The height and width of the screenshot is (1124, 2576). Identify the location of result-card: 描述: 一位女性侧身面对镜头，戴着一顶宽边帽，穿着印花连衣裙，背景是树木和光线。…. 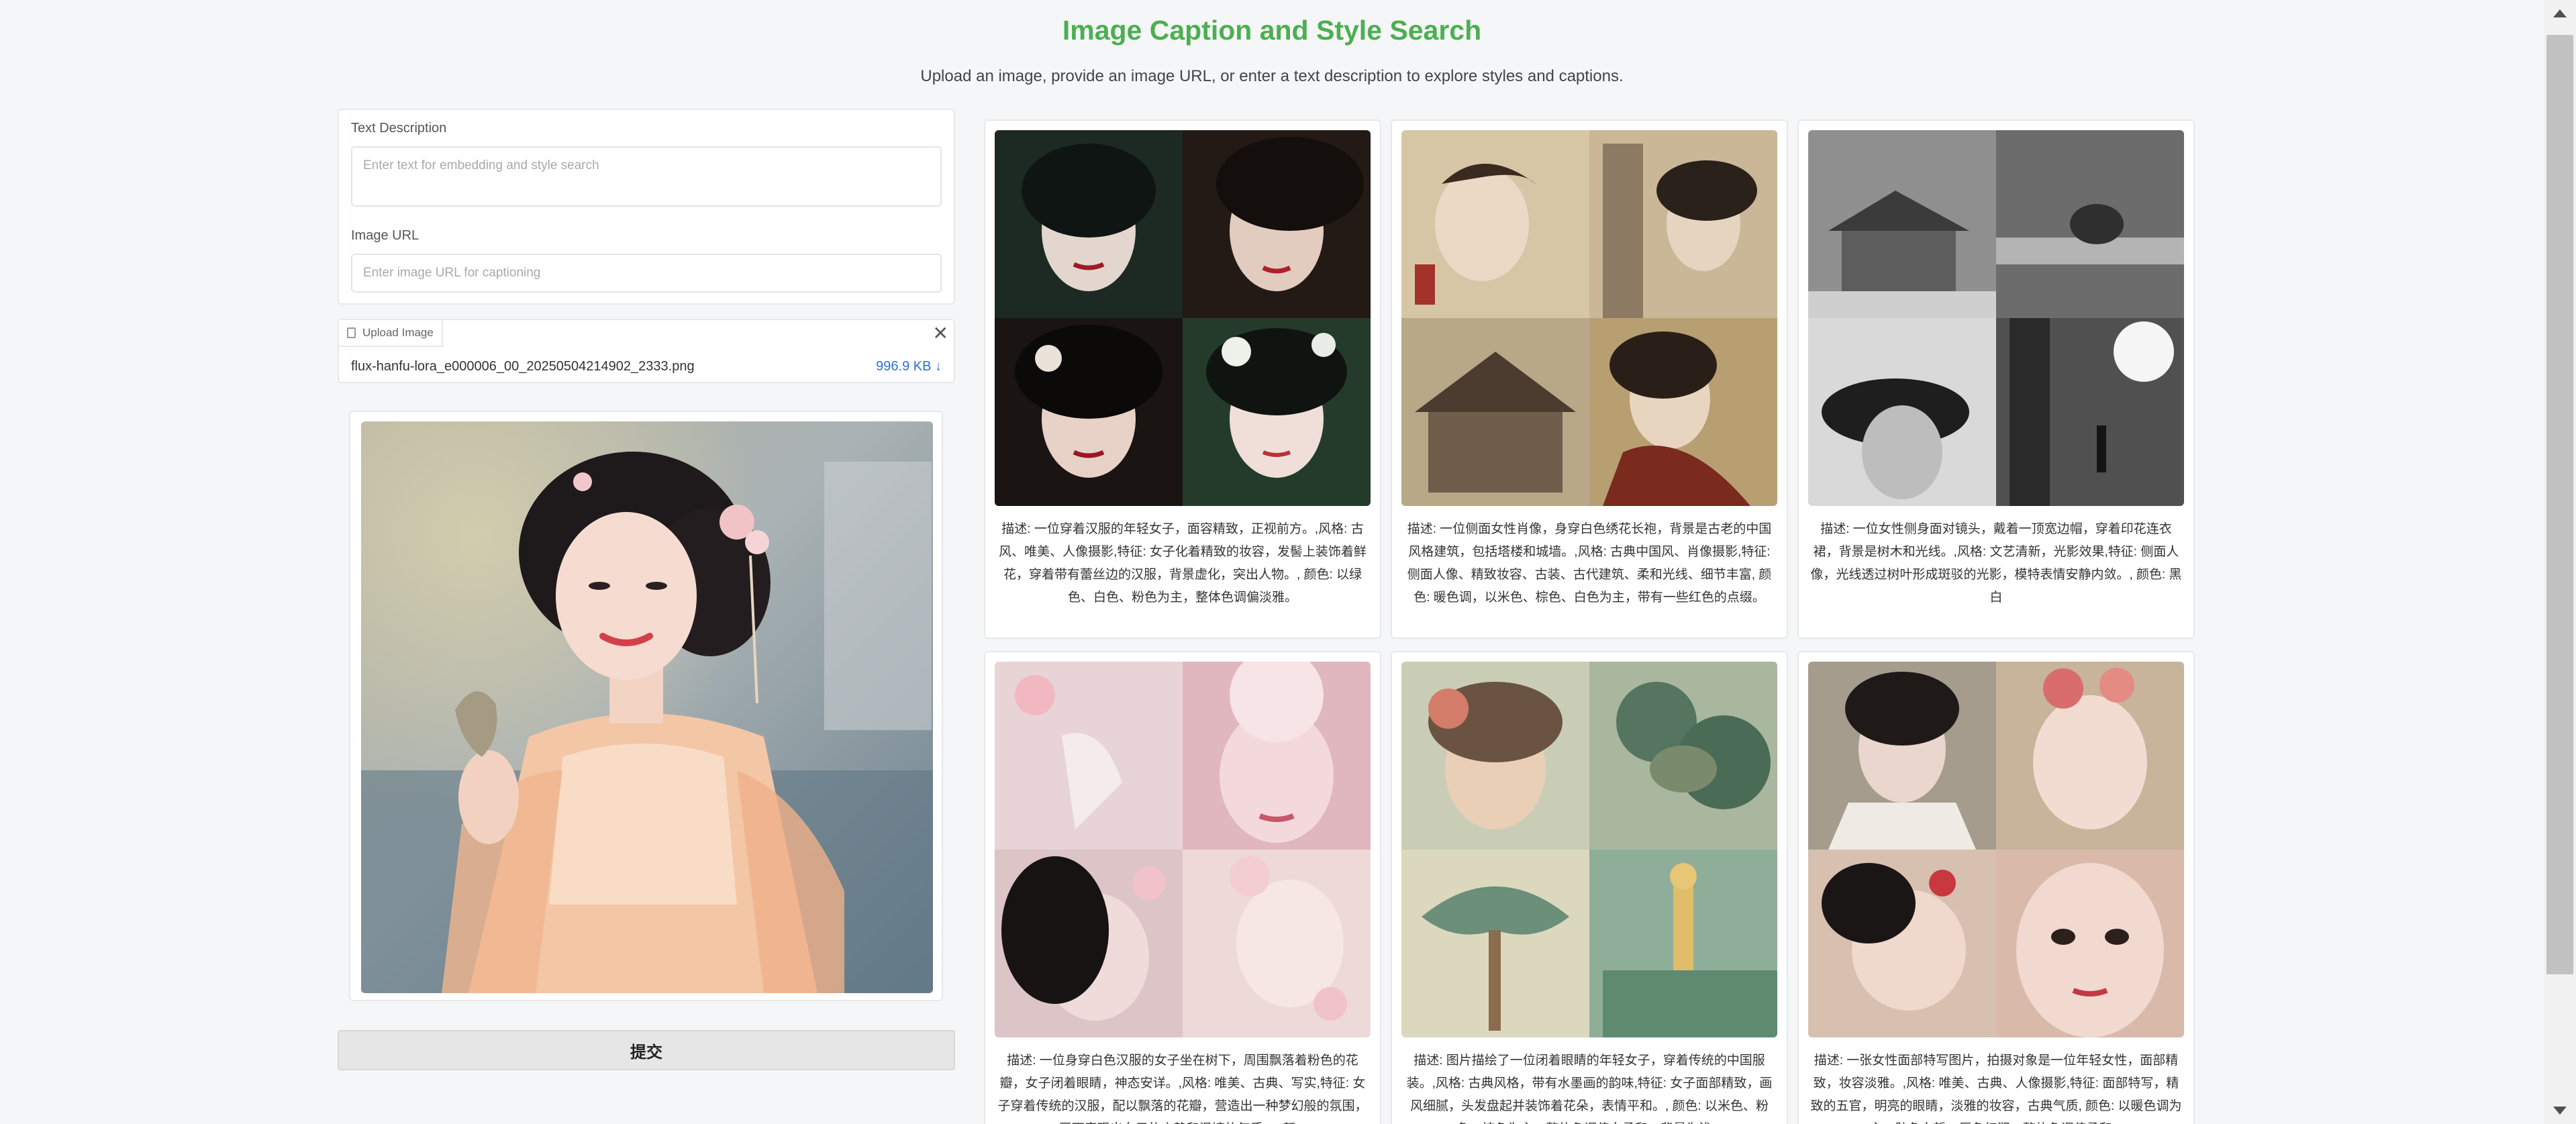
(1996, 379).